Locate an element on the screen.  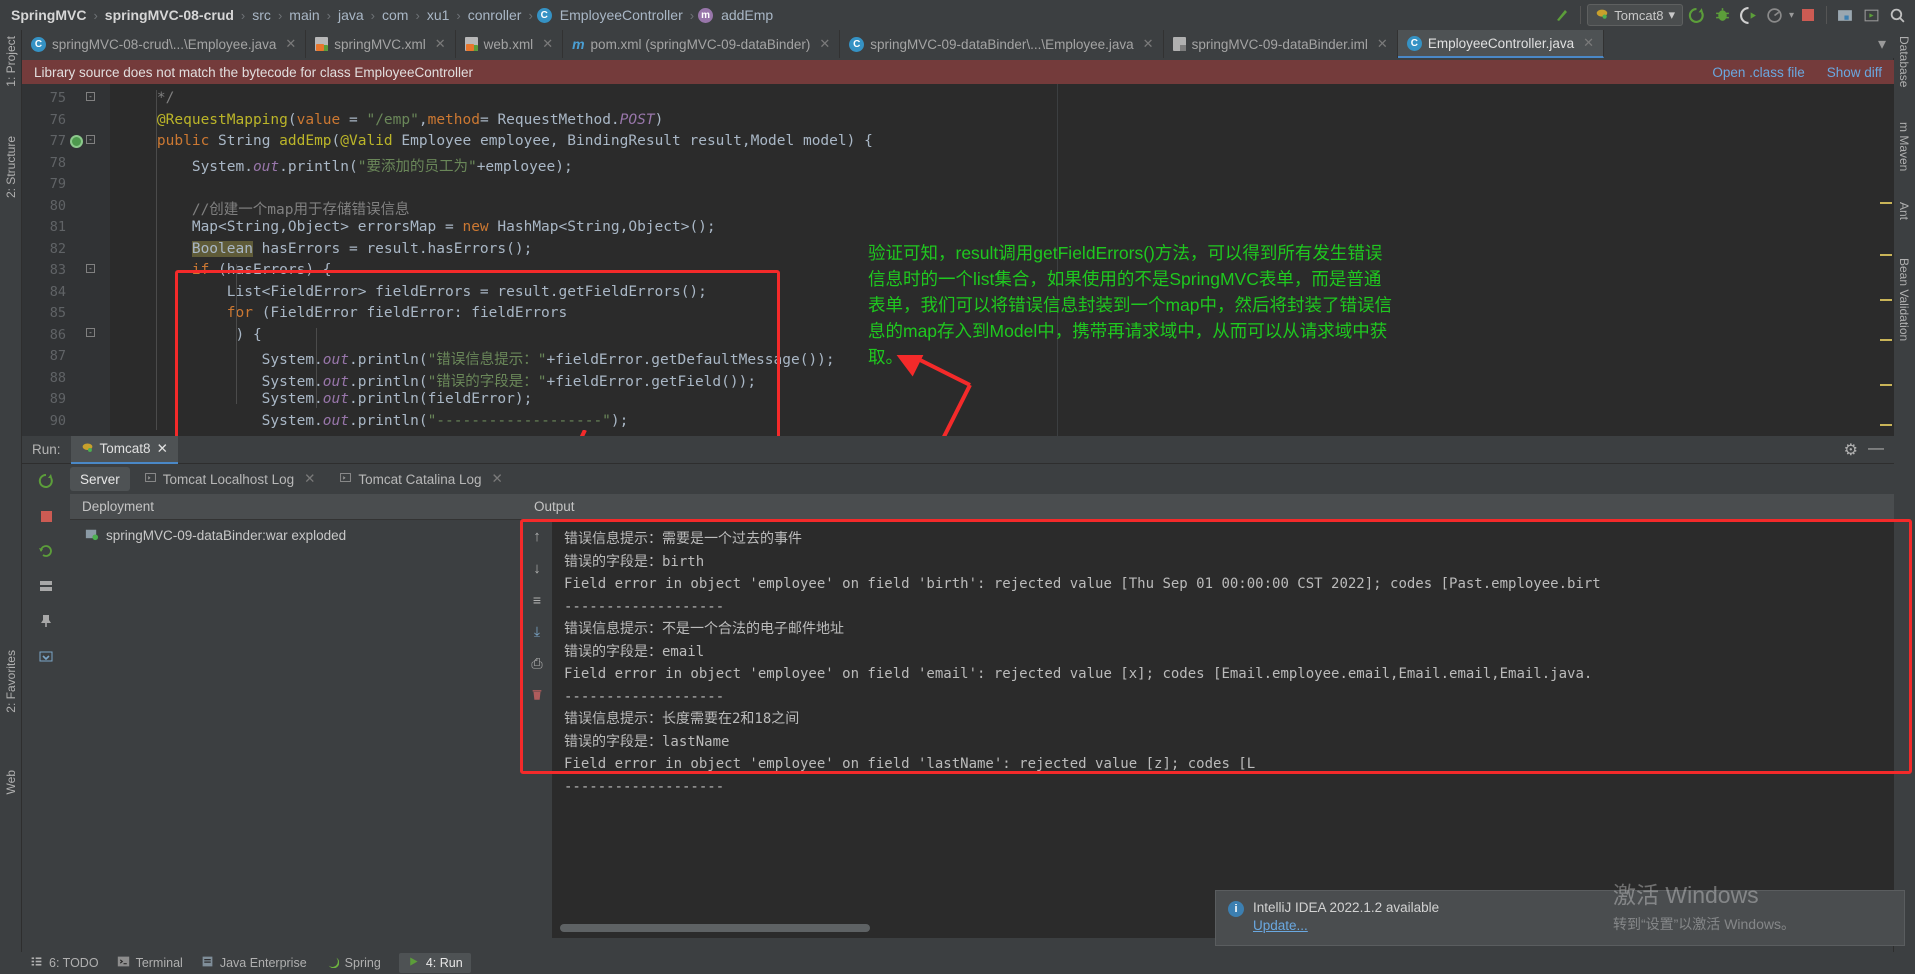
search-everywhere-button is located at coordinates (1897, 15).